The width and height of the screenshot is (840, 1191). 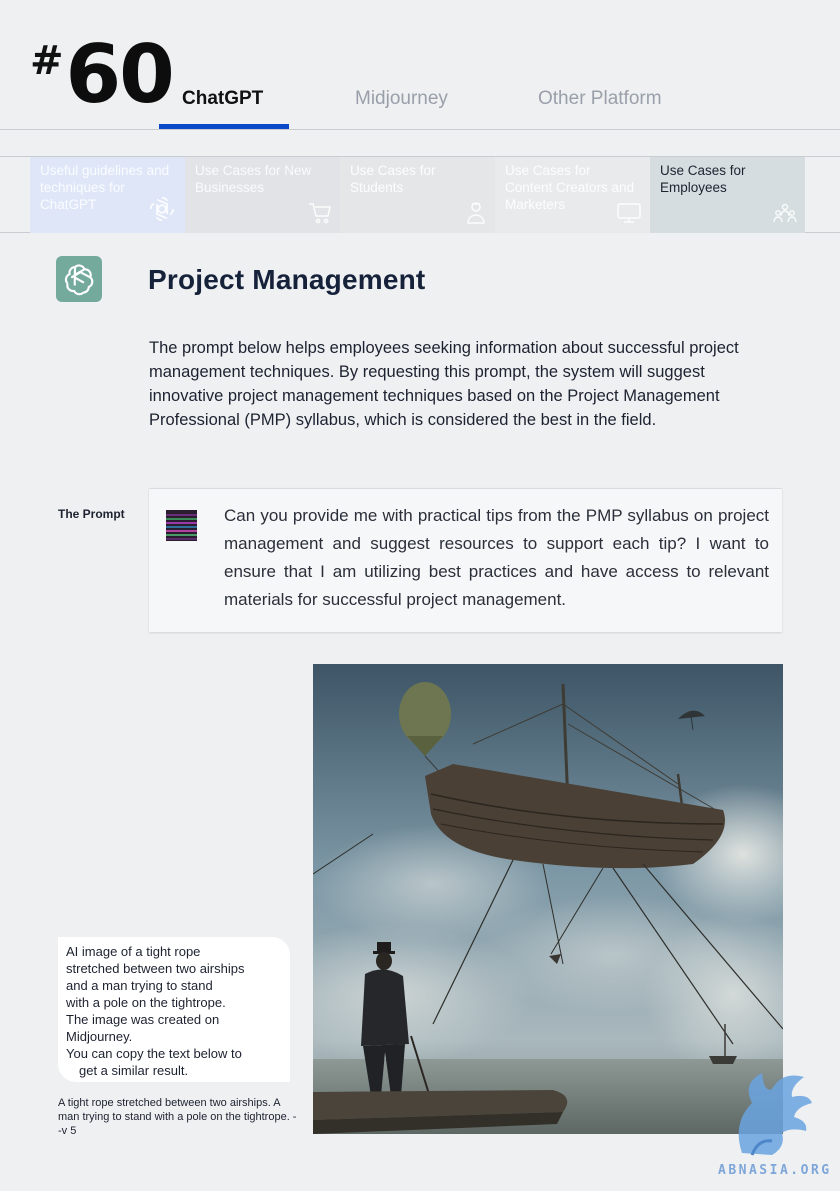 I want to click on student-icon, so click(x=476, y=213).